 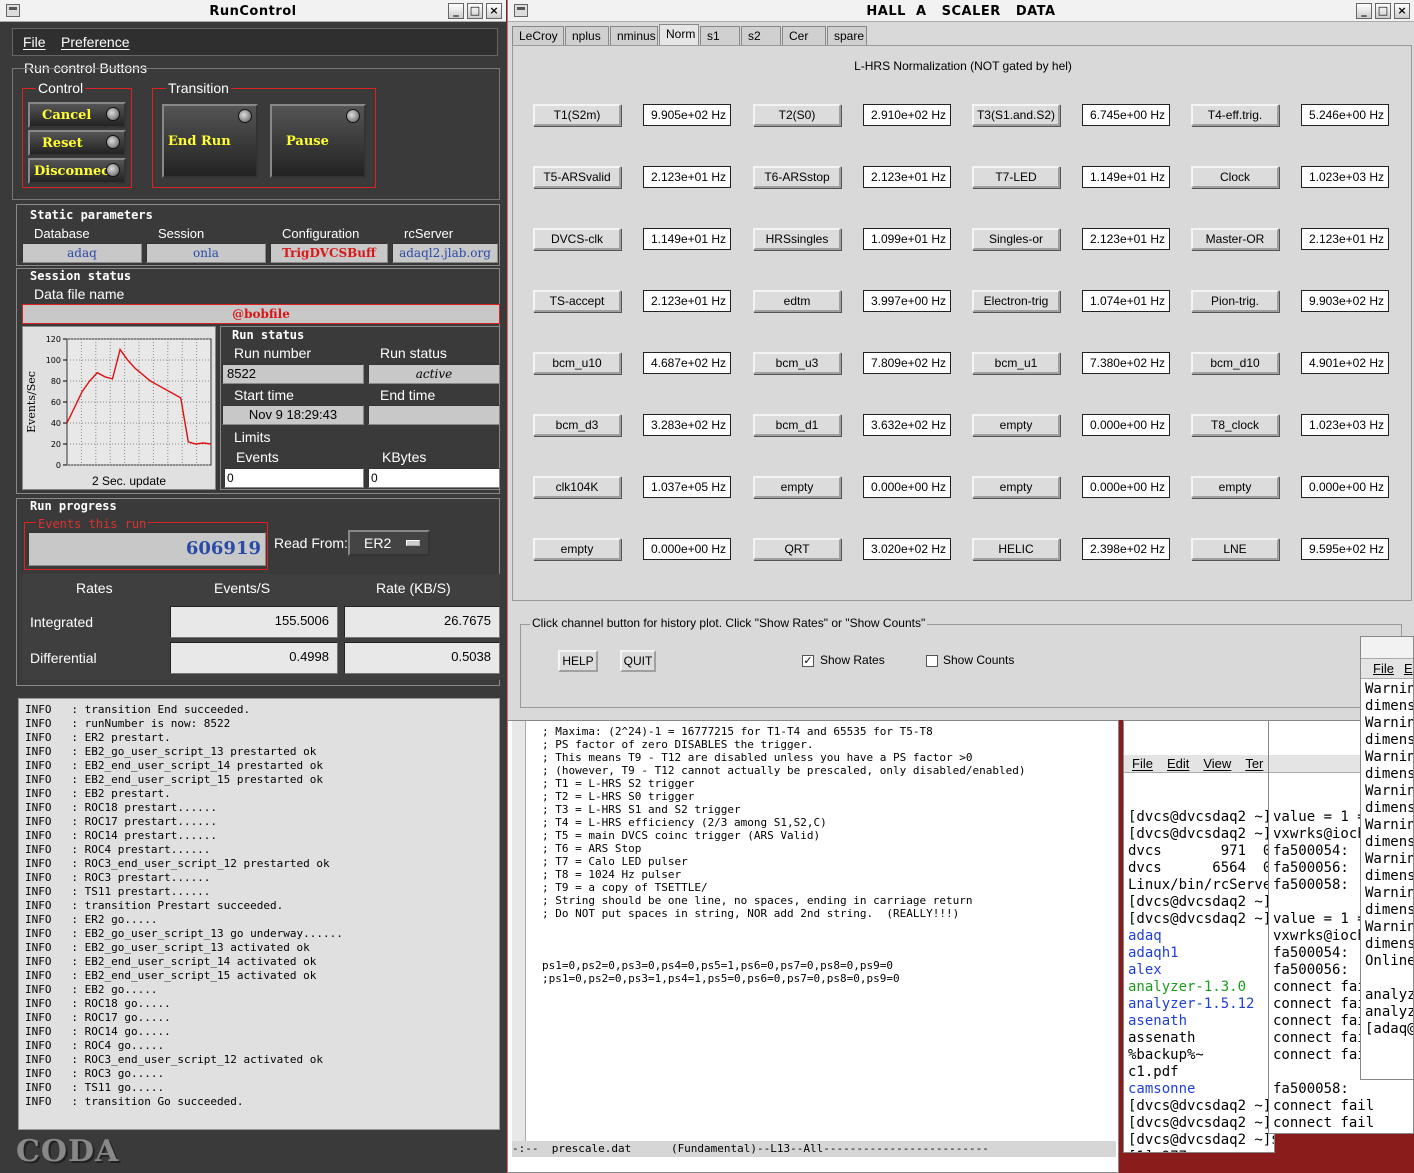 What do you see at coordinates (1408, 668) in the screenshot?
I see `terminal-menu-item: E` at bounding box center [1408, 668].